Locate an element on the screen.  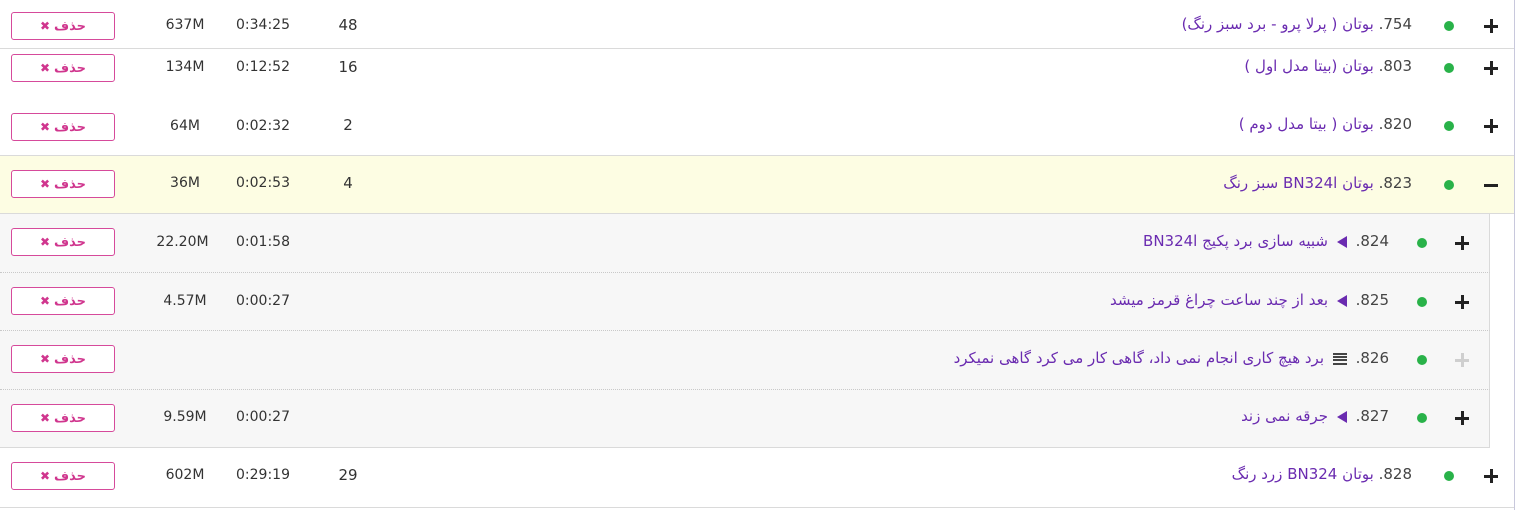
file-size: 4.57M is located at coordinates (185, 301).